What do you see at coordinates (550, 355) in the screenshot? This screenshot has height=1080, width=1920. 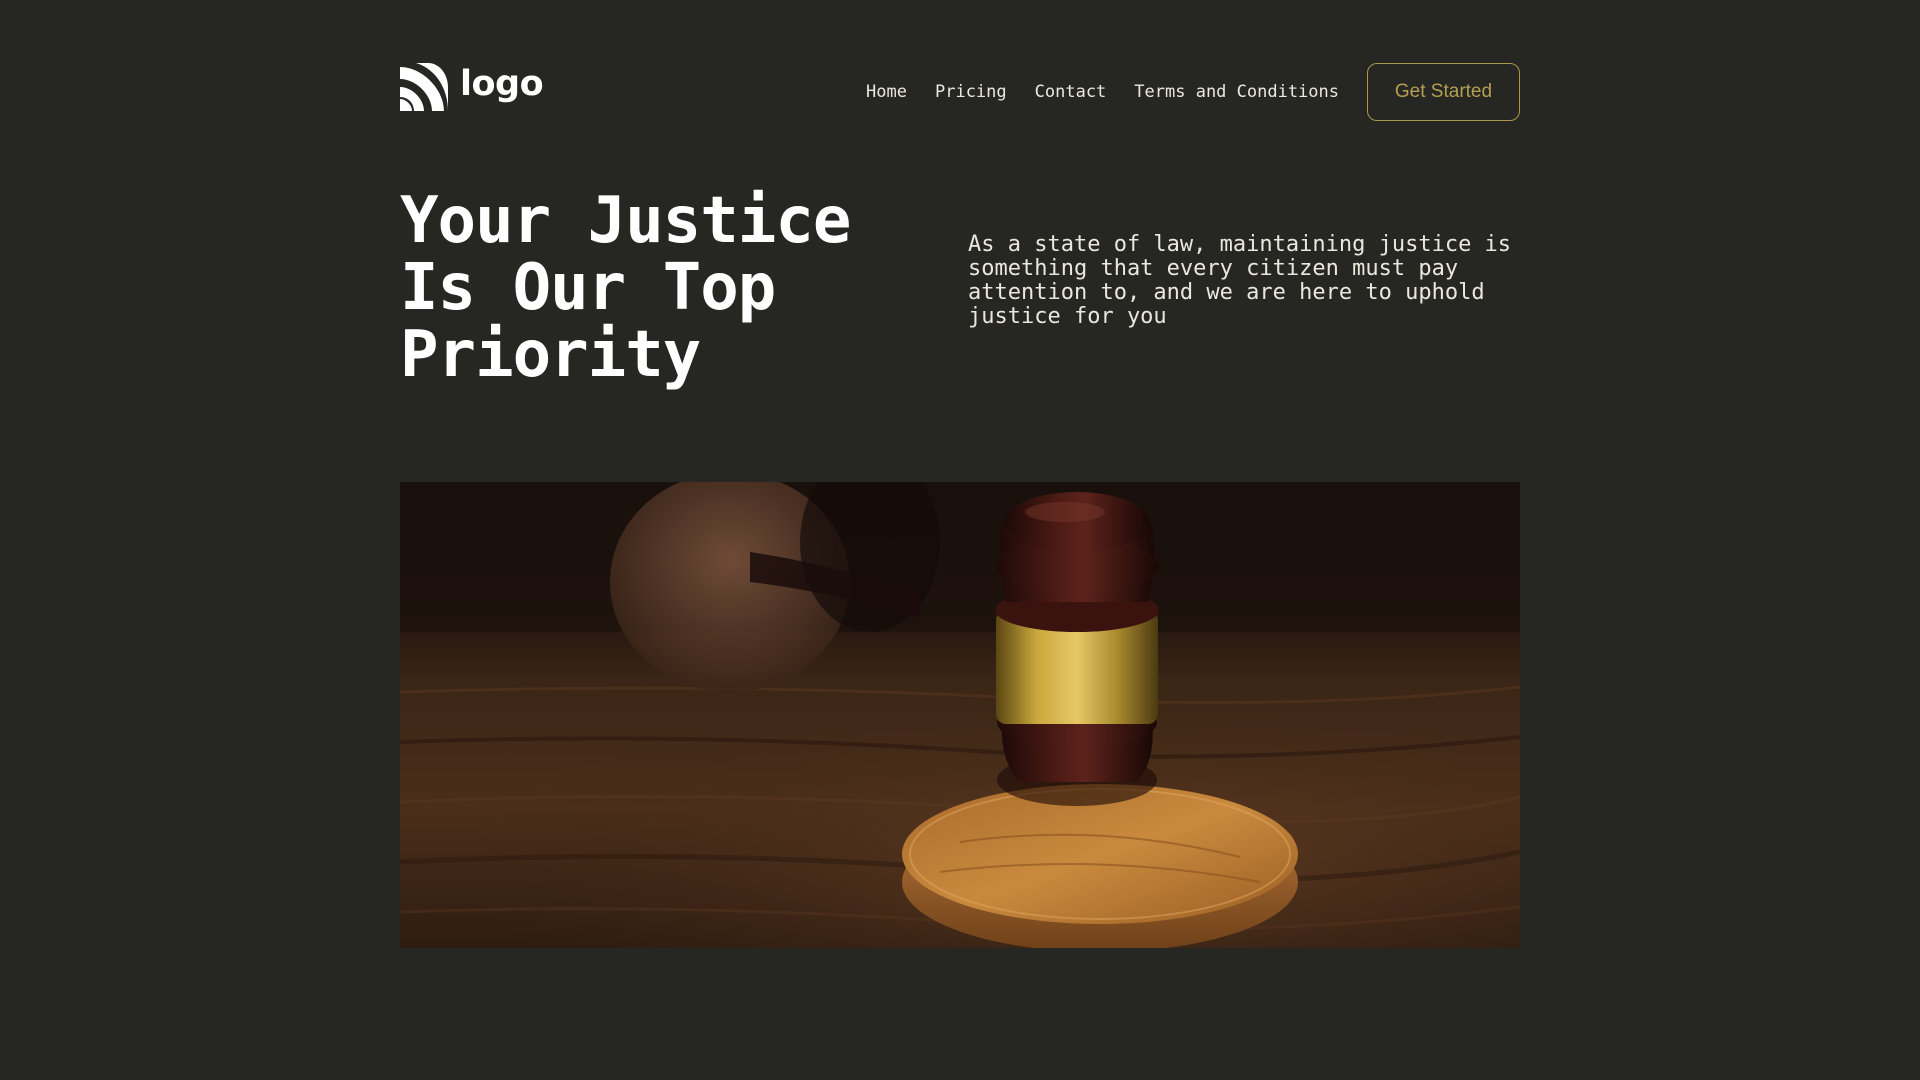 I see `hero-title-line: Priority` at bounding box center [550, 355].